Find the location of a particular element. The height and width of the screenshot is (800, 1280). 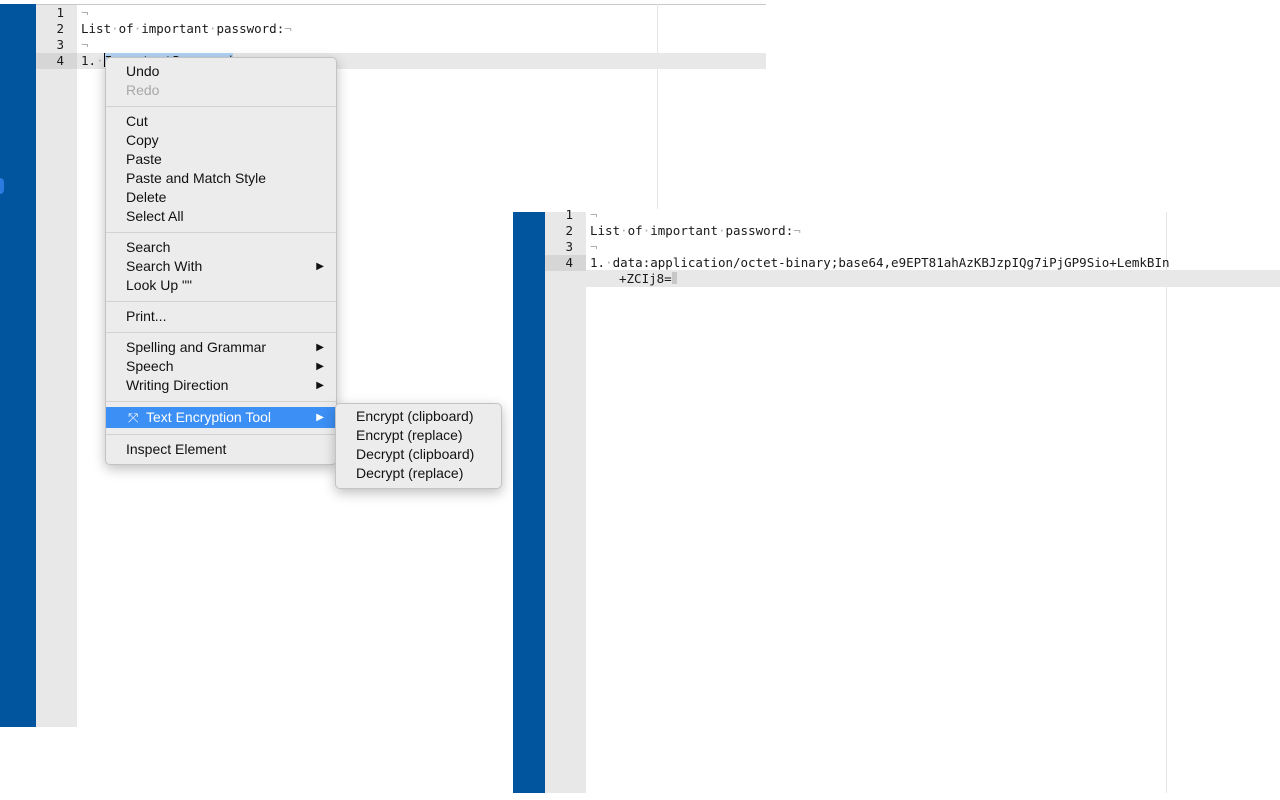

menu-item-search: Search is located at coordinates (221, 247).